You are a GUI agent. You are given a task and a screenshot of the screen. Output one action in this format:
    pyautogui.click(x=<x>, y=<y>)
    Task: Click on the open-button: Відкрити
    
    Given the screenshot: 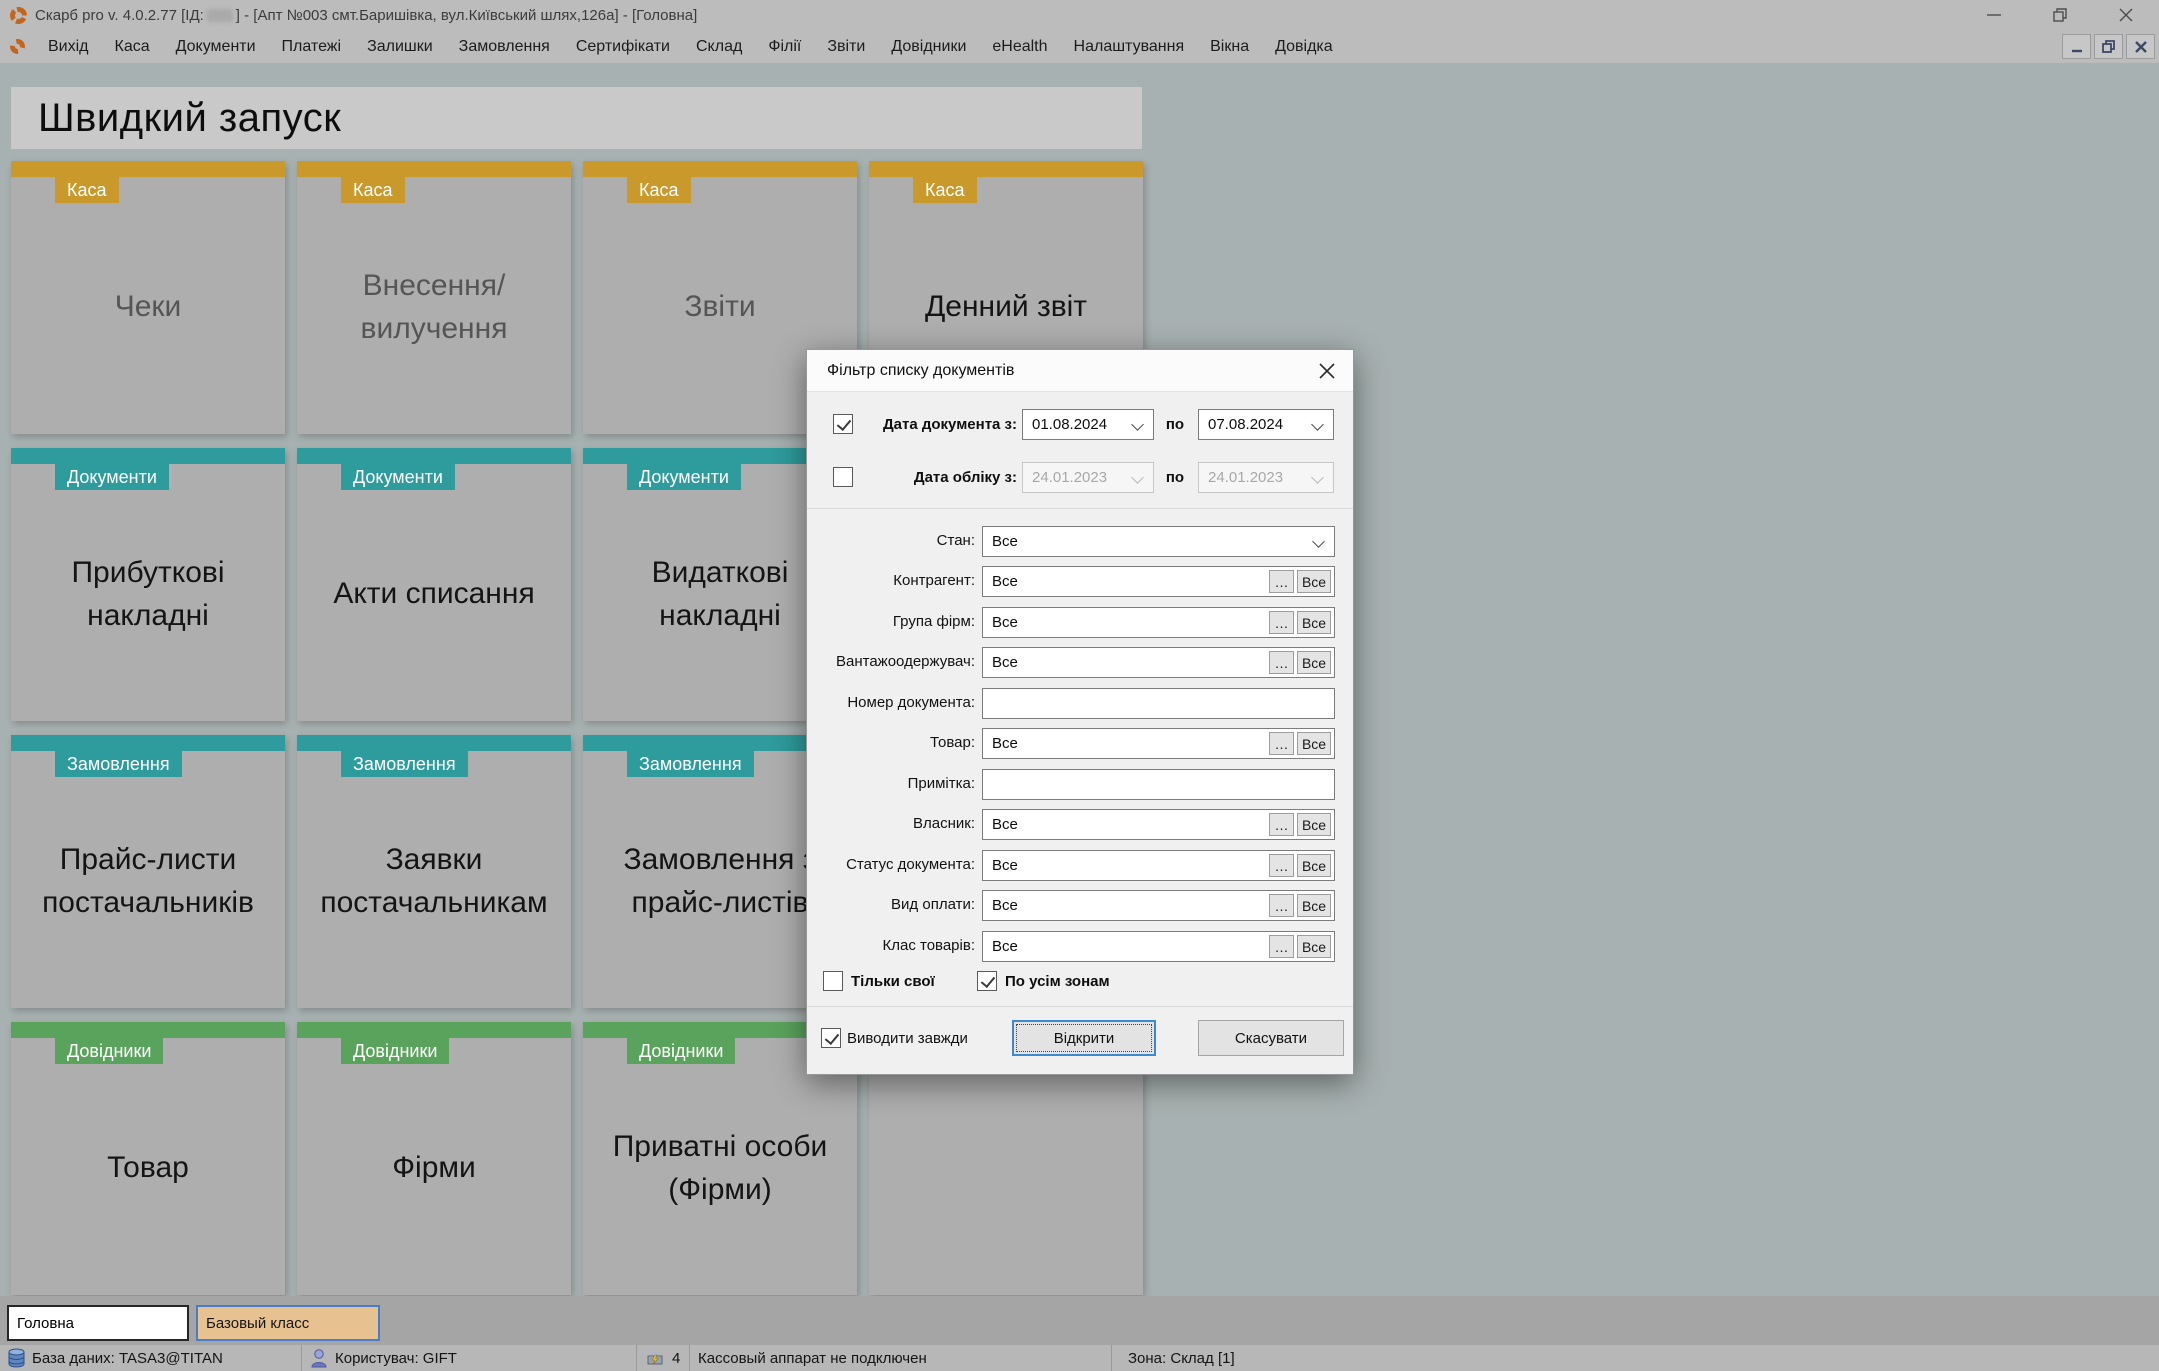 What is the action you would take?
    pyautogui.click(x=1084, y=1038)
    